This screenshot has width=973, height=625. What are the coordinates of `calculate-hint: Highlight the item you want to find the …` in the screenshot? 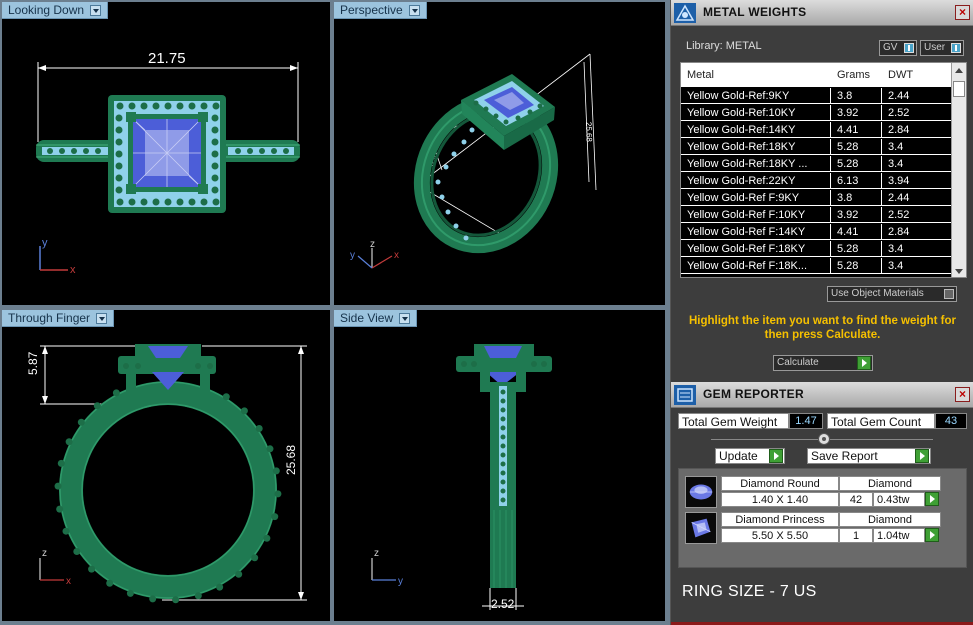 It's located at (822, 328).